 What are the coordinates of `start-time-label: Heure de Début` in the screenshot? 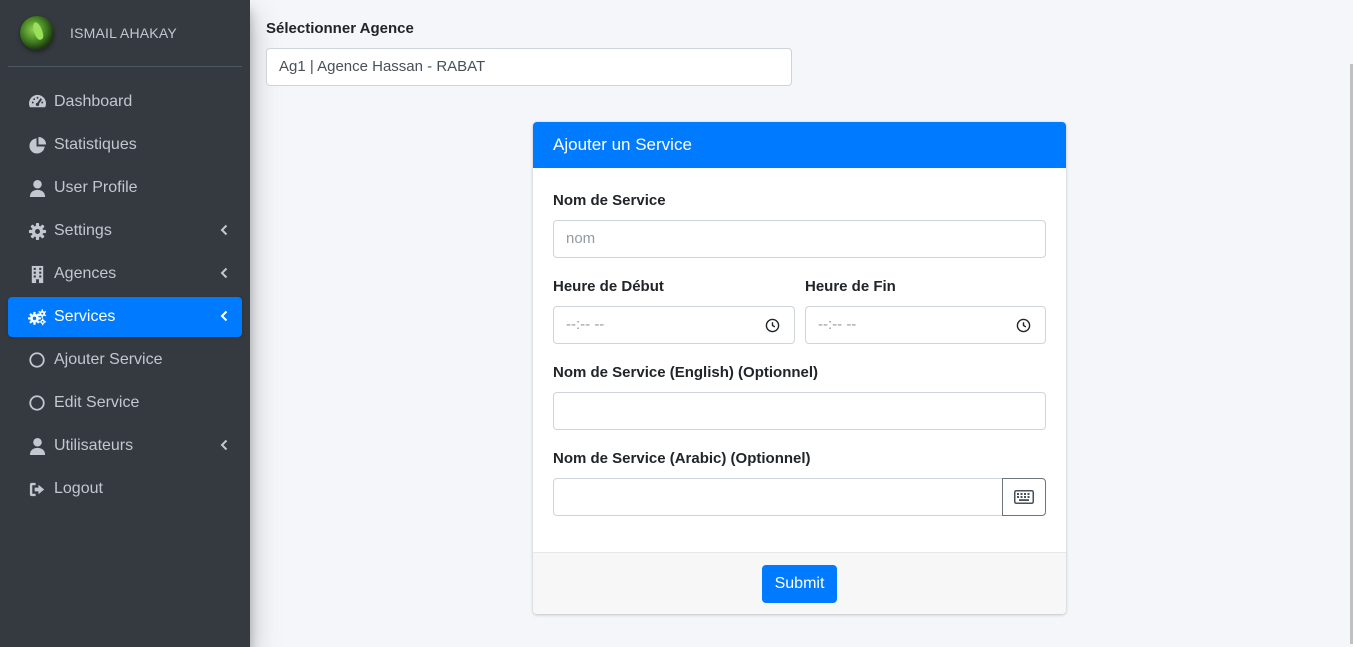 It's located at (608, 286).